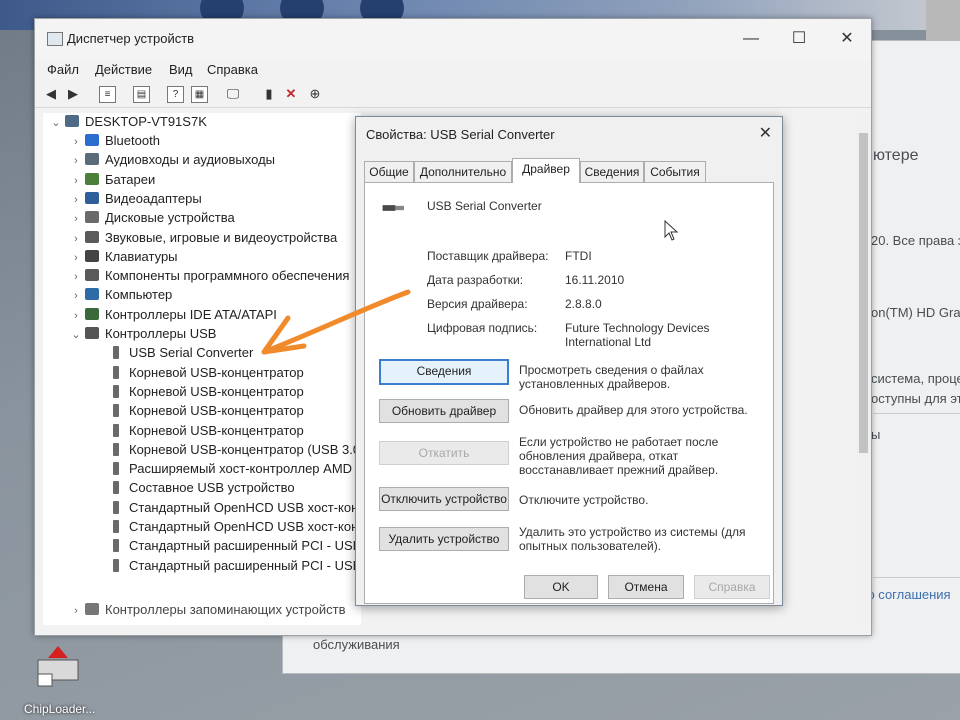  Describe the element at coordinates (444, 499) in the screenshot. I see `disable-device-button: Отключить устройство` at that location.